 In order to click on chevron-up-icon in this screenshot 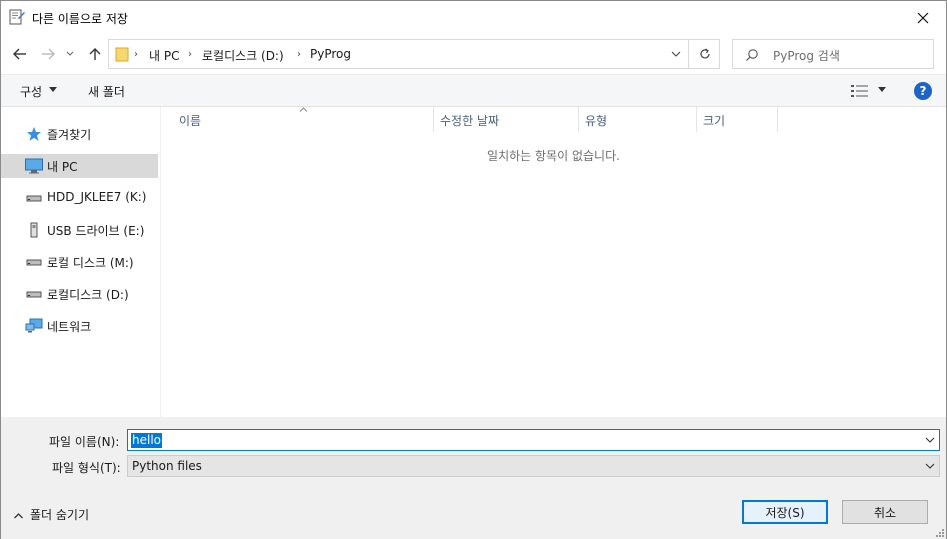, I will do `click(18, 516)`.